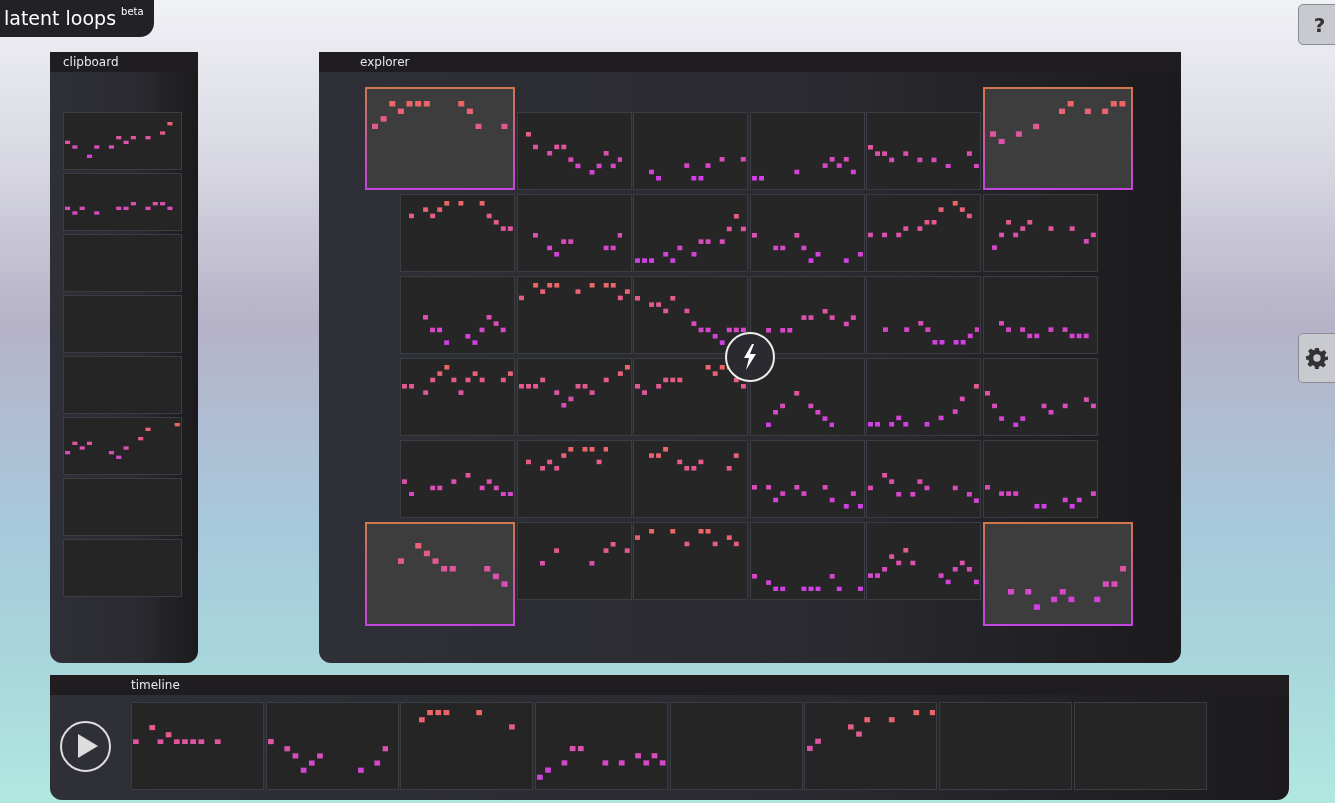 Image resolution: width=1335 pixels, height=803 pixels. I want to click on settings-icon, so click(1316, 358).